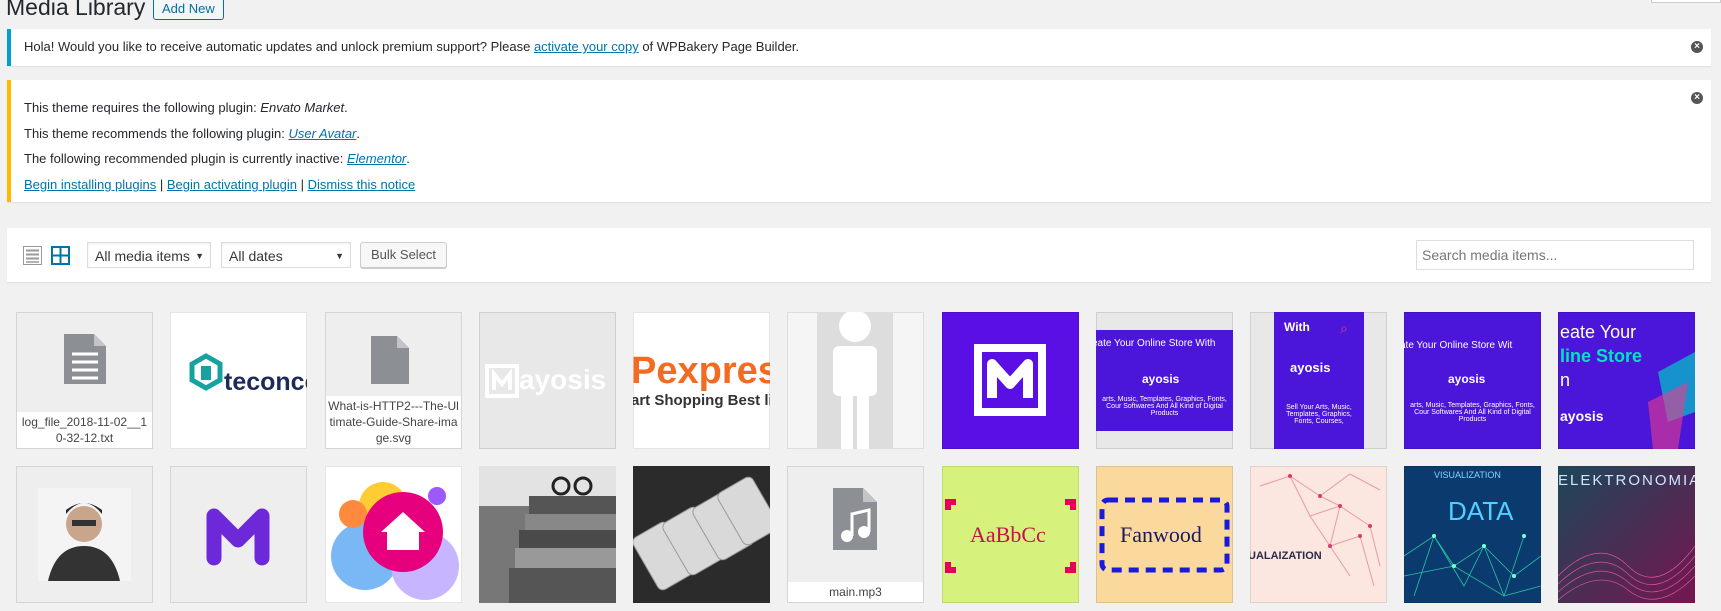  I want to click on media-item-portrait, so click(84, 534).